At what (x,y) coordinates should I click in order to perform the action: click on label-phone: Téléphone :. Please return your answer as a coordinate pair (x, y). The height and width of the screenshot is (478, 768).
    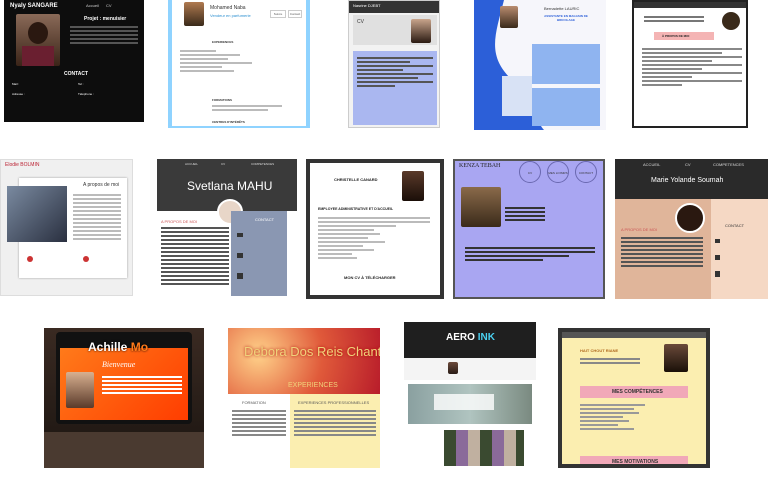
    Looking at the image, I should click on (86, 94).